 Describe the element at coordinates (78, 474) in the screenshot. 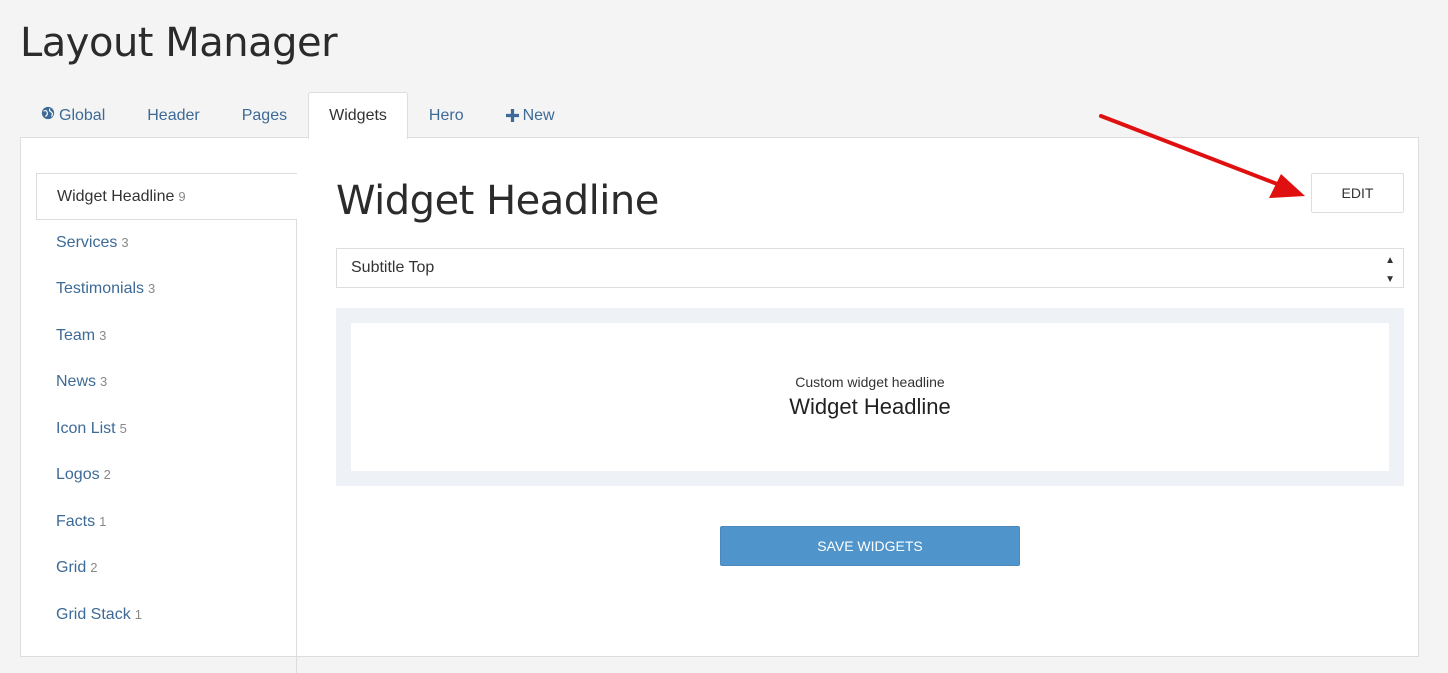

I see `sidebar-item-label: Logos` at that location.